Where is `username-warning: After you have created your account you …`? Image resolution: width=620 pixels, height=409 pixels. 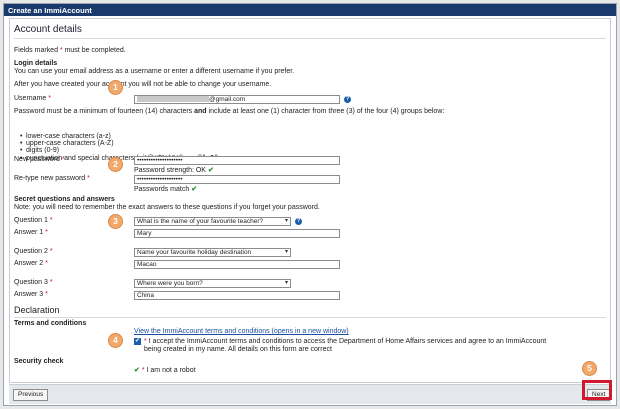 username-warning: After you have created your account you … is located at coordinates (143, 84).